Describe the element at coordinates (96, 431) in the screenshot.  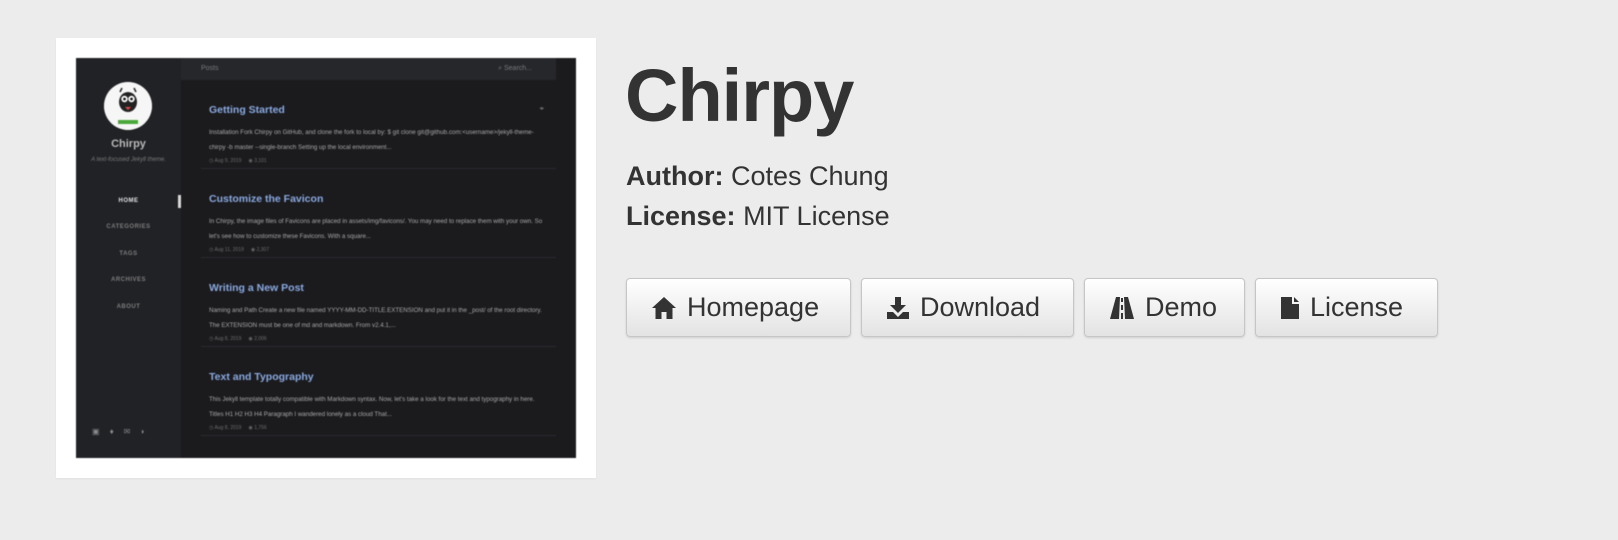
I see `github-icon: ▣` at that location.